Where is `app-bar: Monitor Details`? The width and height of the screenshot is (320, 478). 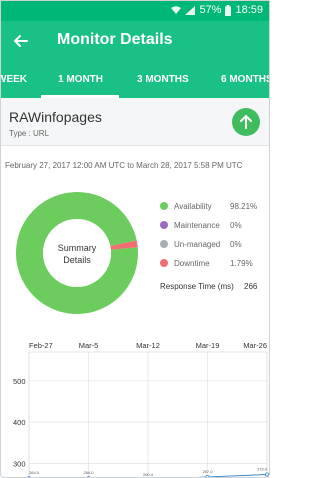
app-bar: Monitor Details is located at coordinates (135, 41).